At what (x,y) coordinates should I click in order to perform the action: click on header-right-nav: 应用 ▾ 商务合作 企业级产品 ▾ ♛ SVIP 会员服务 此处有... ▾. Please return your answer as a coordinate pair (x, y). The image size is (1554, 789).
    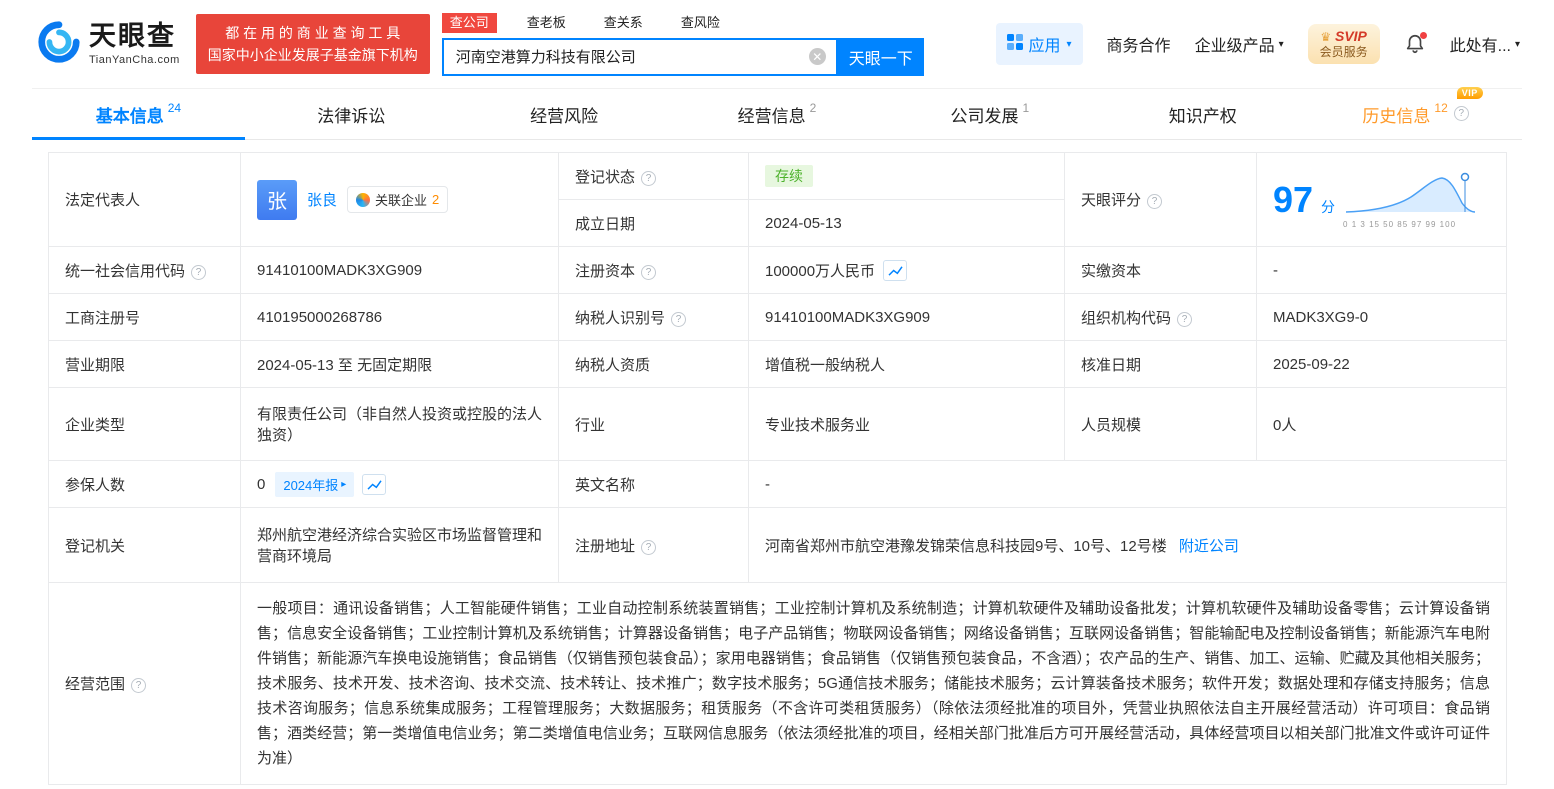
    Looking at the image, I should click on (1274, 44).